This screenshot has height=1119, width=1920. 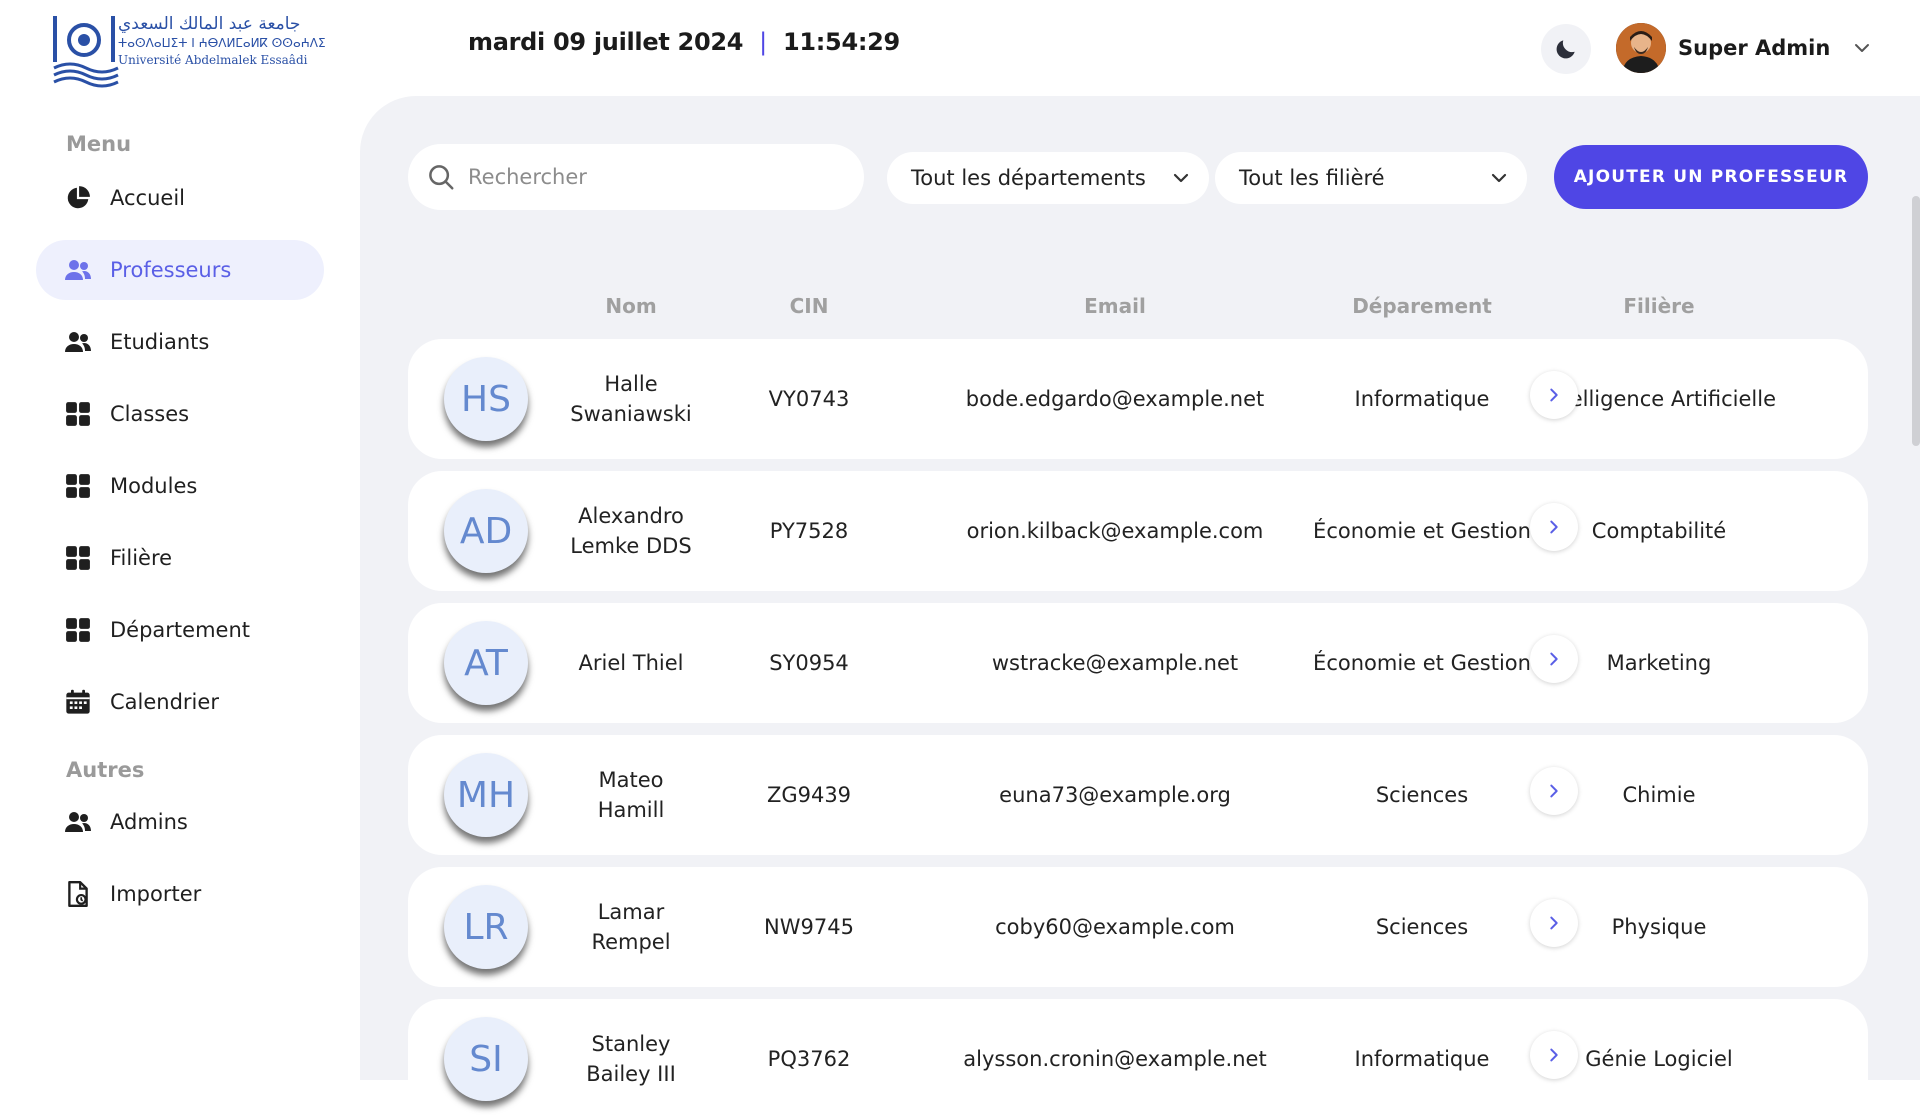 What do you see at coordinates (180, 198) in the screenshot?
I see `sidebar-item-accueil: Accueil` at bounding box center [180, 198].